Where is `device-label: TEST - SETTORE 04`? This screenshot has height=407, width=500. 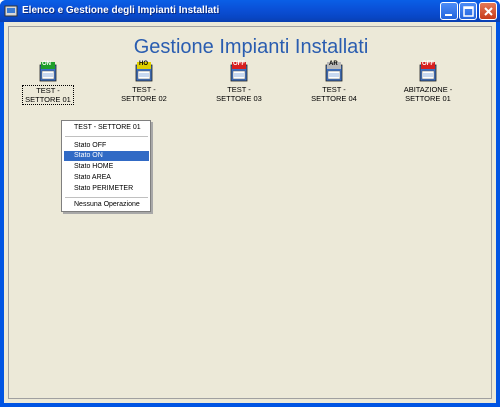
device-label: TEST - SETTORE 04 is located at coordinates (334, 94).